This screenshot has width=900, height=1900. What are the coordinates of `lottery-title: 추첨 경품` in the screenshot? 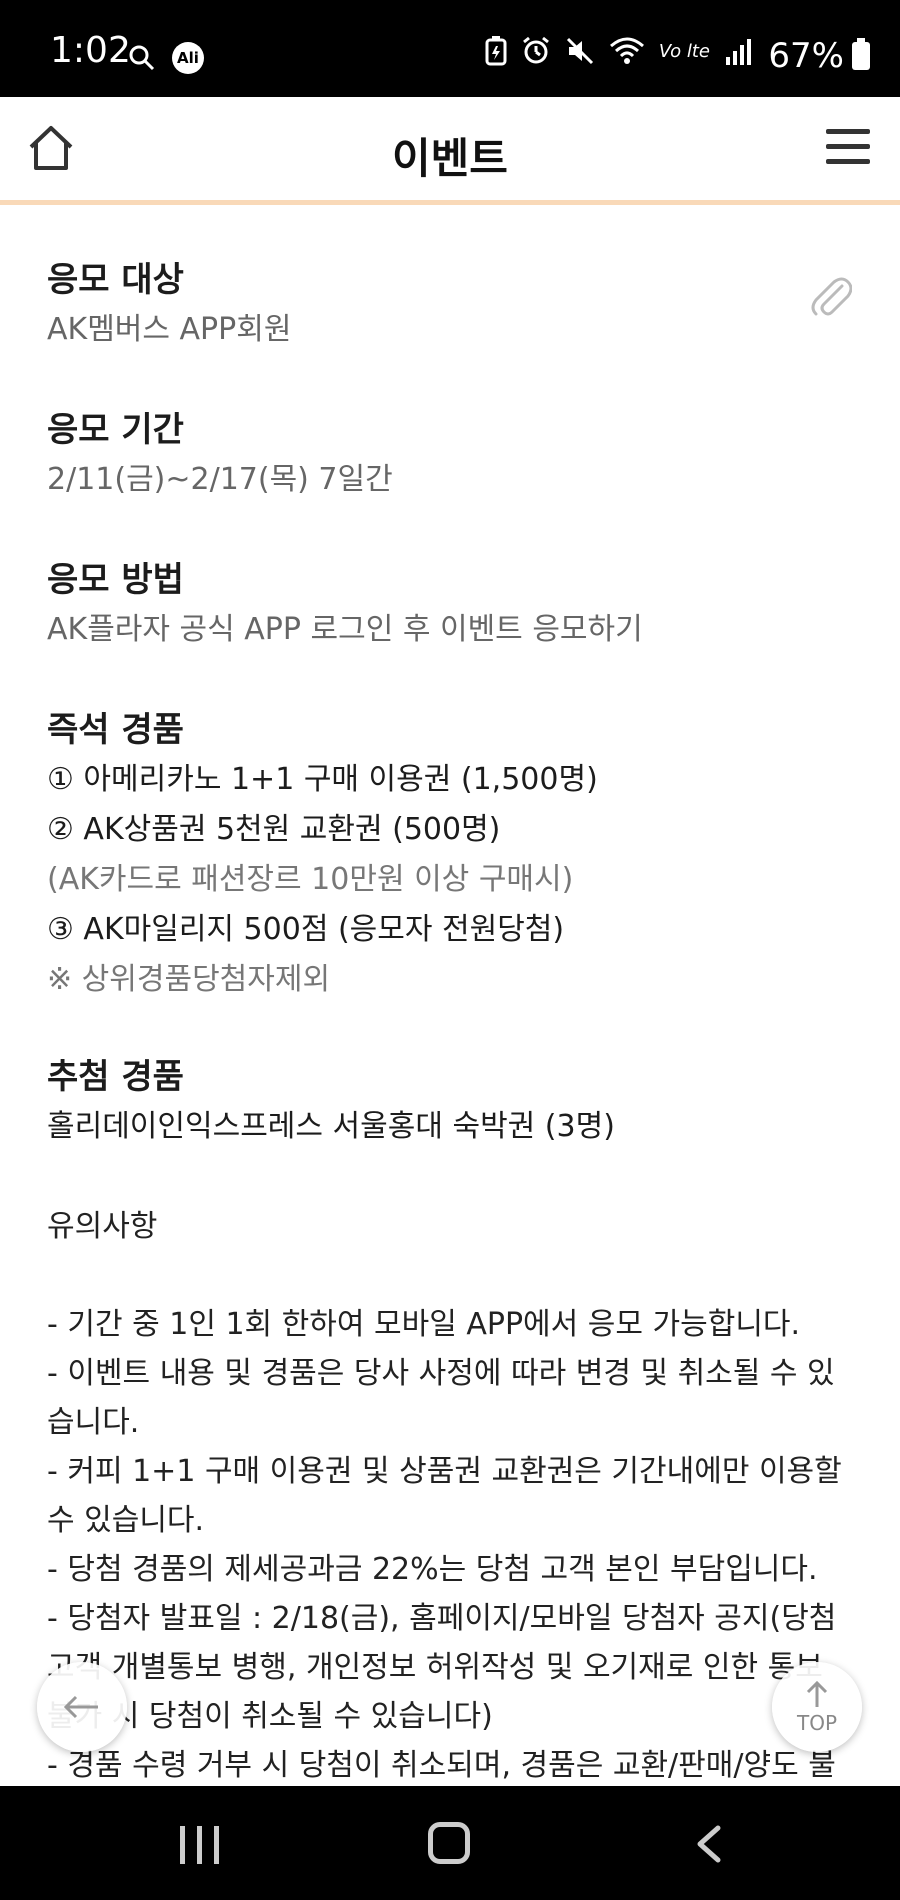 It's located at (115, 1077).